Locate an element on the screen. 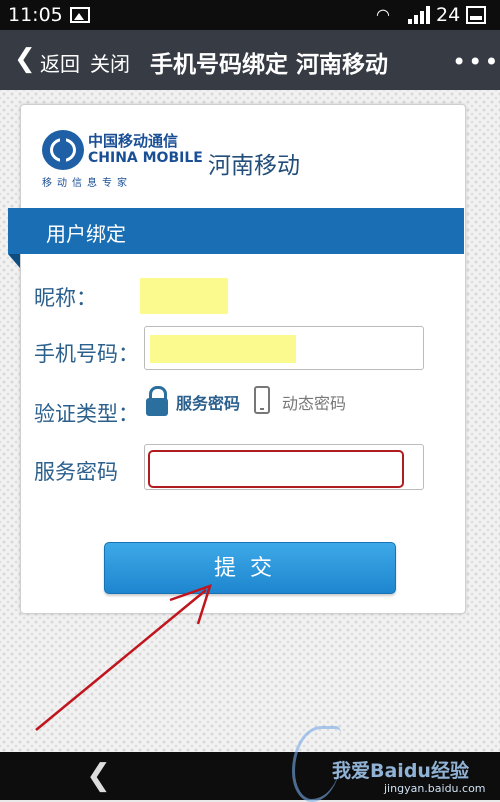  signal-icon is located at coordinates (420, 15).